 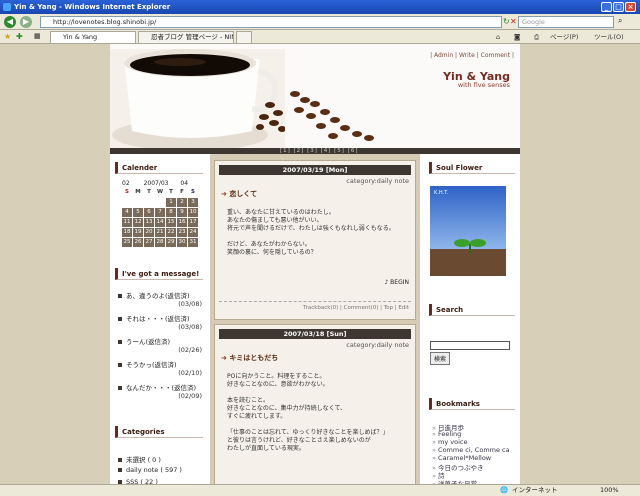 I want to click on message-title: それは・・・(返信済), so click(x=158, y=319).